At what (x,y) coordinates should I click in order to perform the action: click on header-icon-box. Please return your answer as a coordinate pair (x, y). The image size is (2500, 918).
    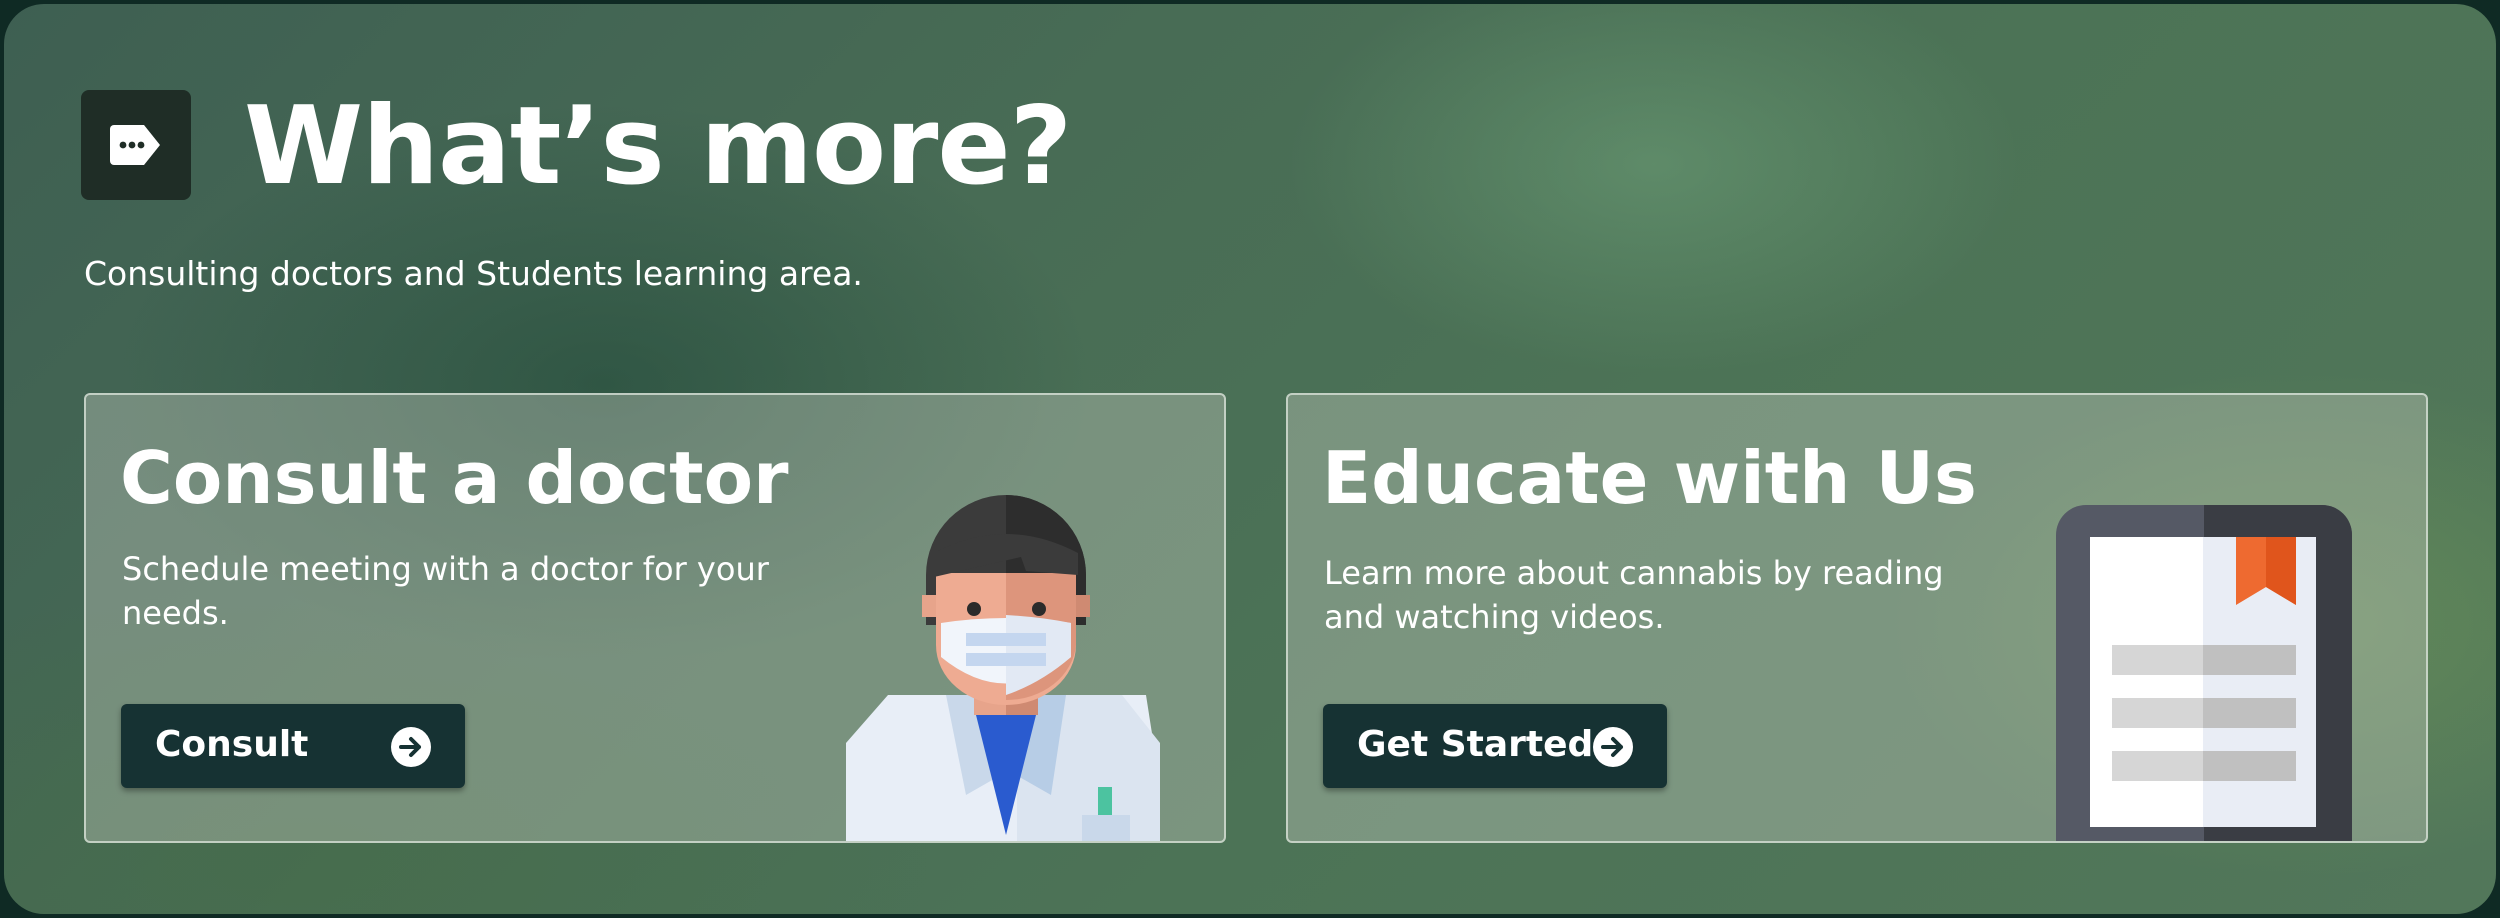
    Looking at the image, I should click on (136, 145).